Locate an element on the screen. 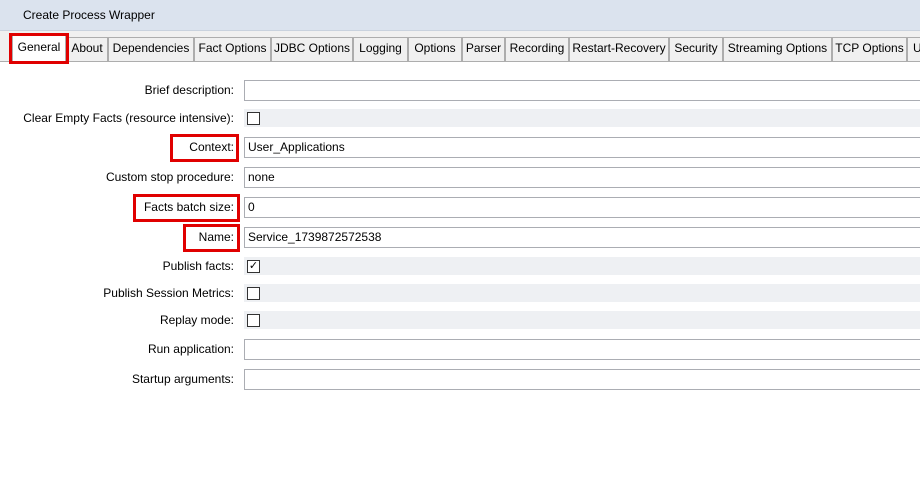 The width and height of the screenshot is (920, 477). name-highlight is located at coordinates (211, 238).